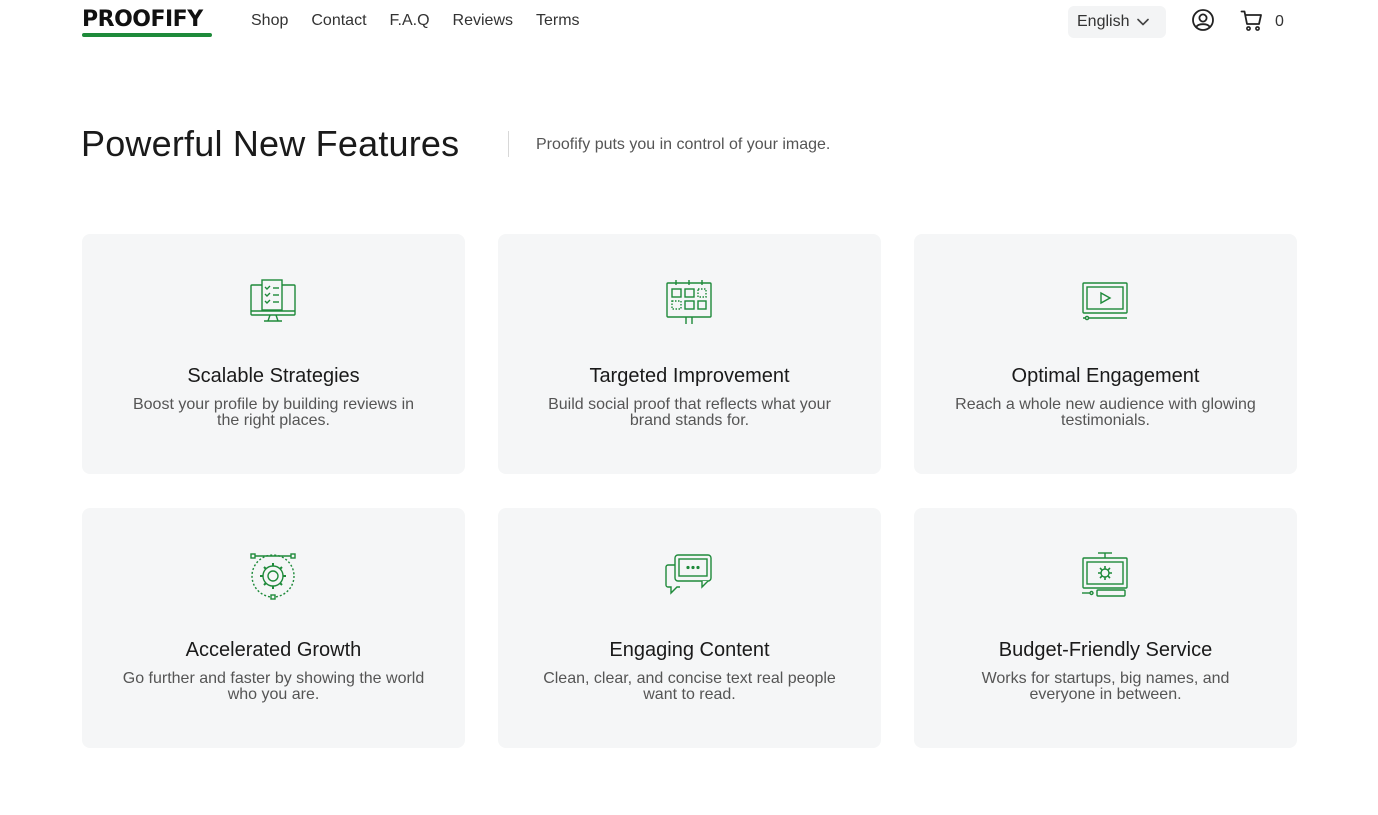  I want to click on feature-title: Scalable Strategies, so click(273, 376).